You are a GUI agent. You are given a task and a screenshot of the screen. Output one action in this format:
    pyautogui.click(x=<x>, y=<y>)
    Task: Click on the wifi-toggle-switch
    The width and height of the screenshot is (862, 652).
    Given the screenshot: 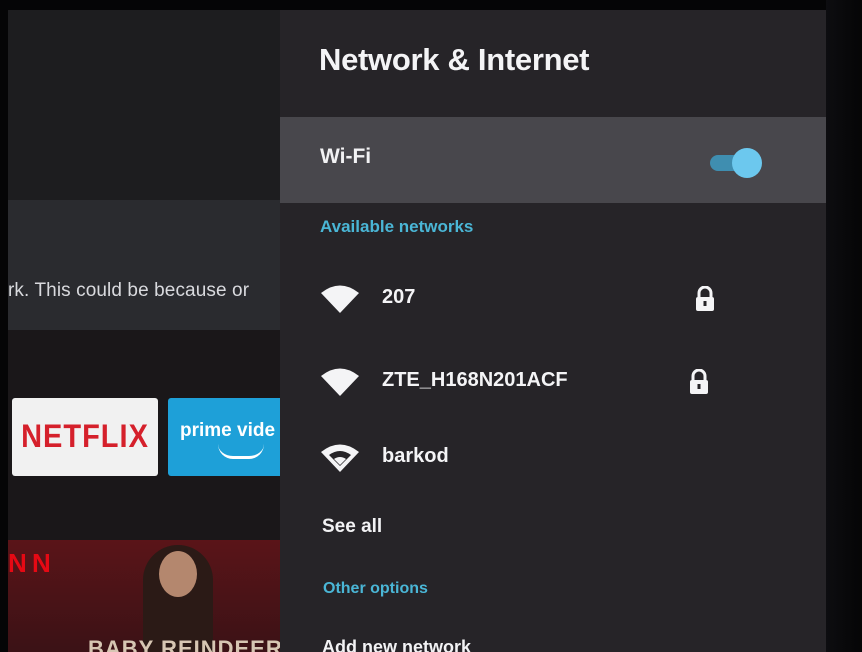 What is the action you would take?
    pyautogui.click(x=735, y=163)
    